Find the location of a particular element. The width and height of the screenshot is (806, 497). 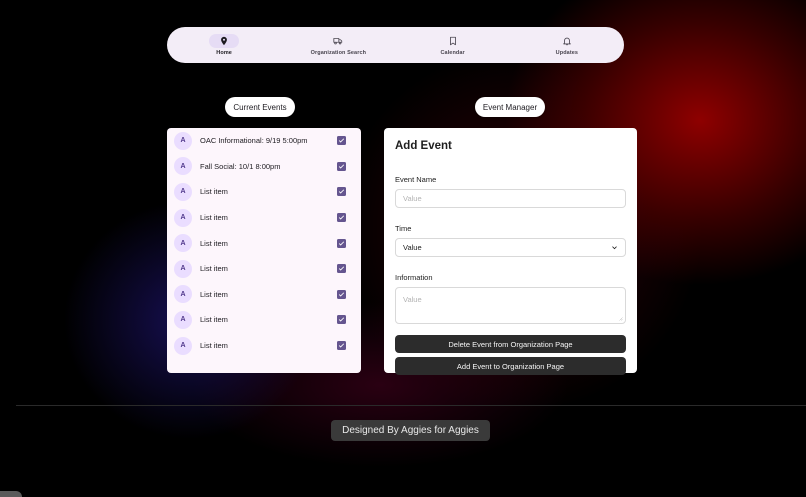

truck-icon is located at coordinates (338, 41).